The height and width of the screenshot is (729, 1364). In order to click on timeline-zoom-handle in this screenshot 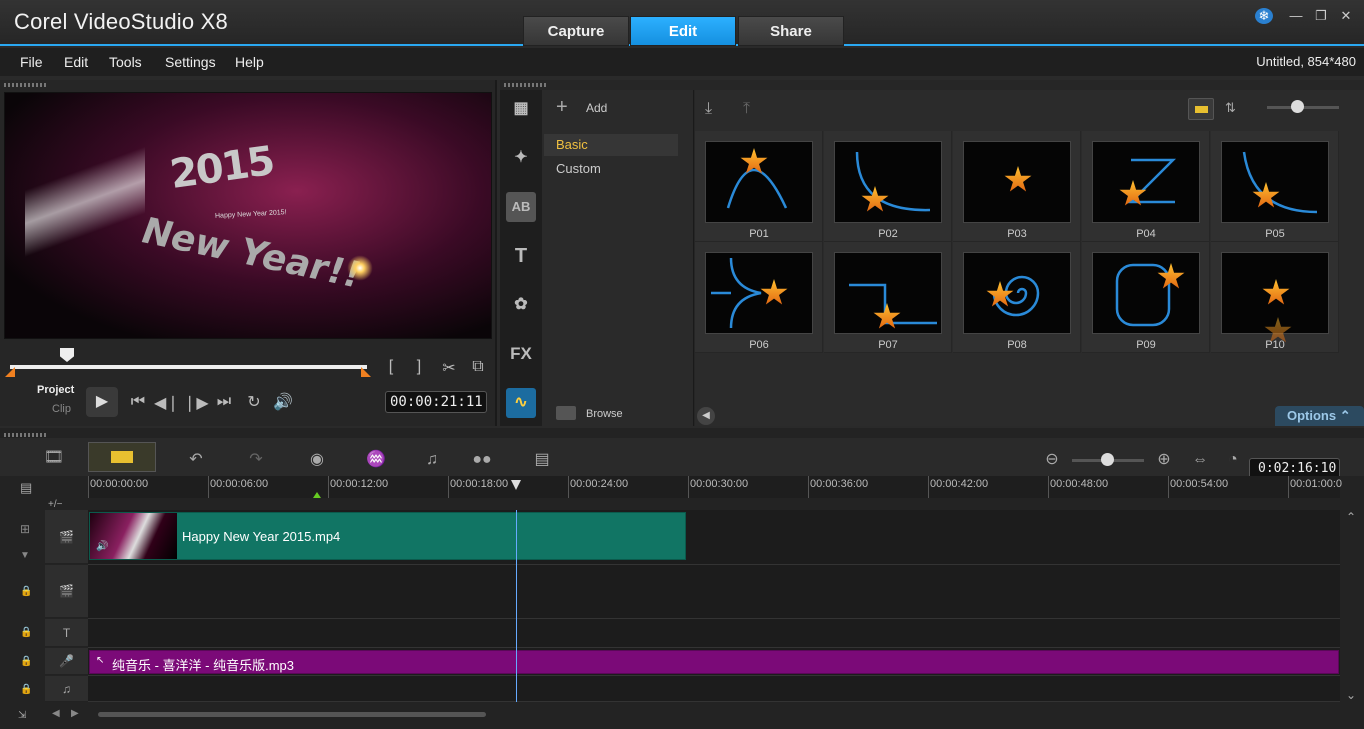, I will do `click(1107, 459)`.